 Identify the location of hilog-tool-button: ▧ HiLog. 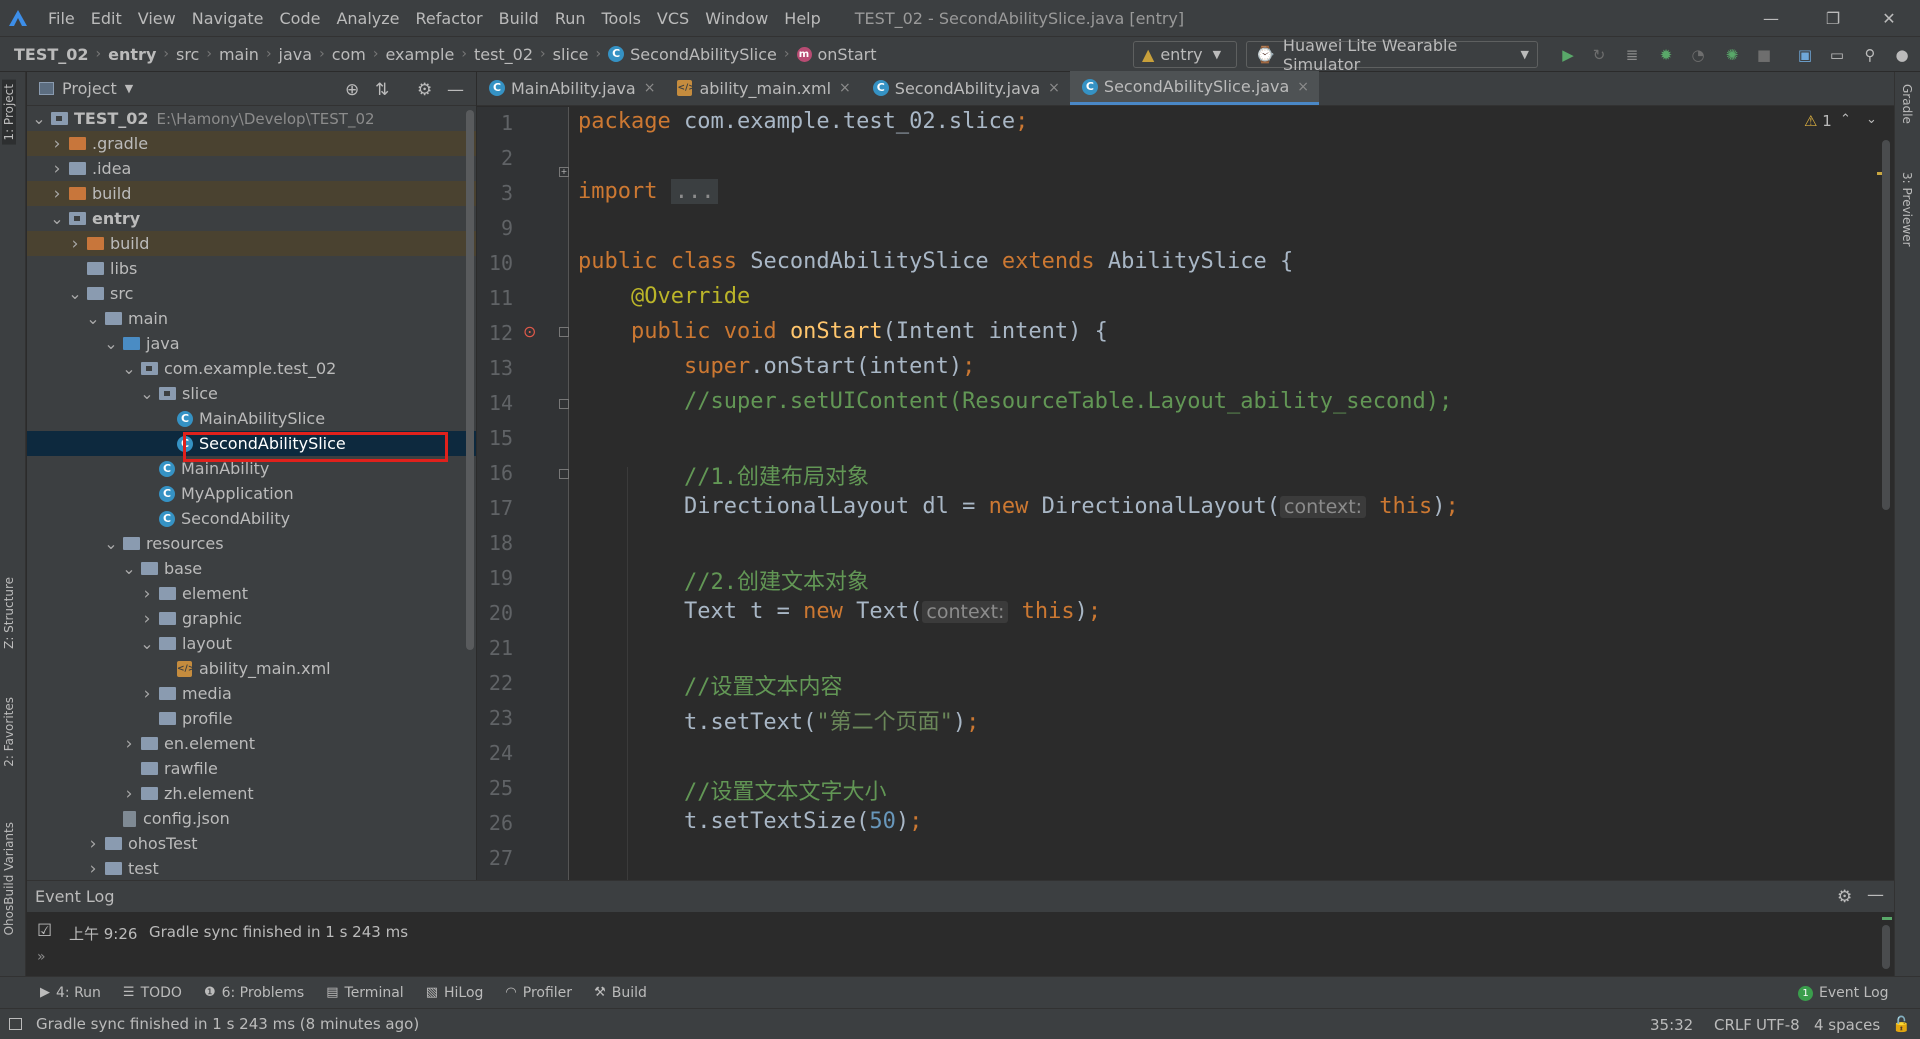
(455, 993).